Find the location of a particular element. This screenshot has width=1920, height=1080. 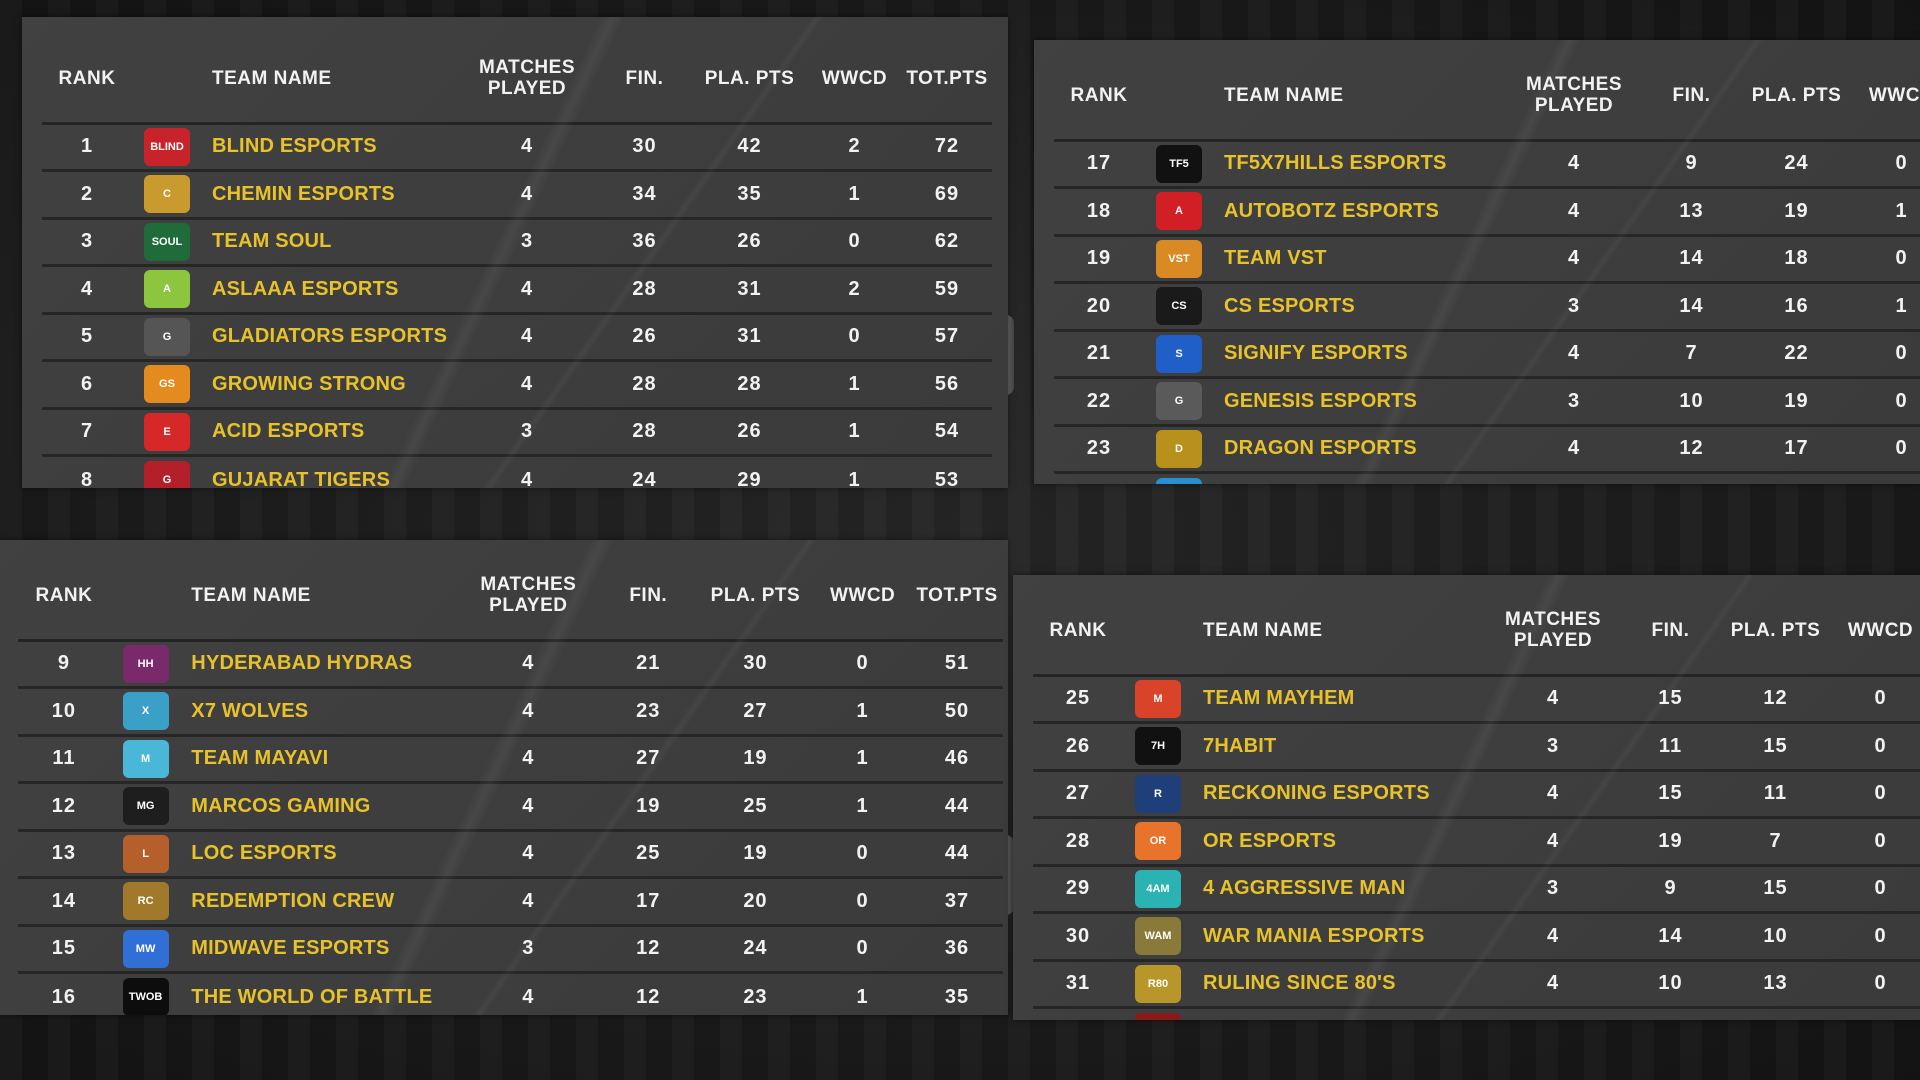

redemption-crew-logo-icon: RC is located at coordinates (145, 901).